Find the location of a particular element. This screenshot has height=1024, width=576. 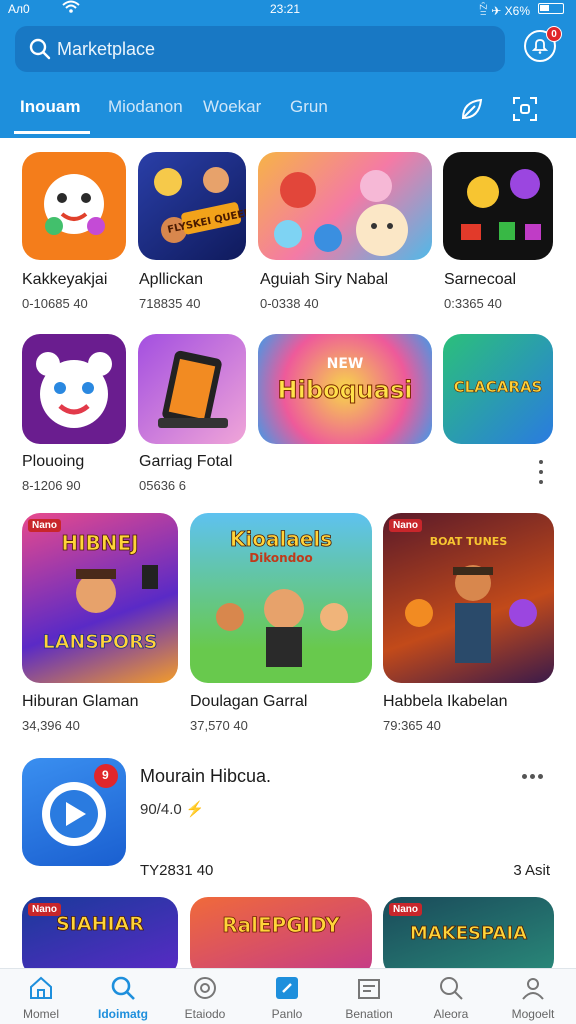

app-meta: 8-1206 90 is located at coordinates (51, 485).